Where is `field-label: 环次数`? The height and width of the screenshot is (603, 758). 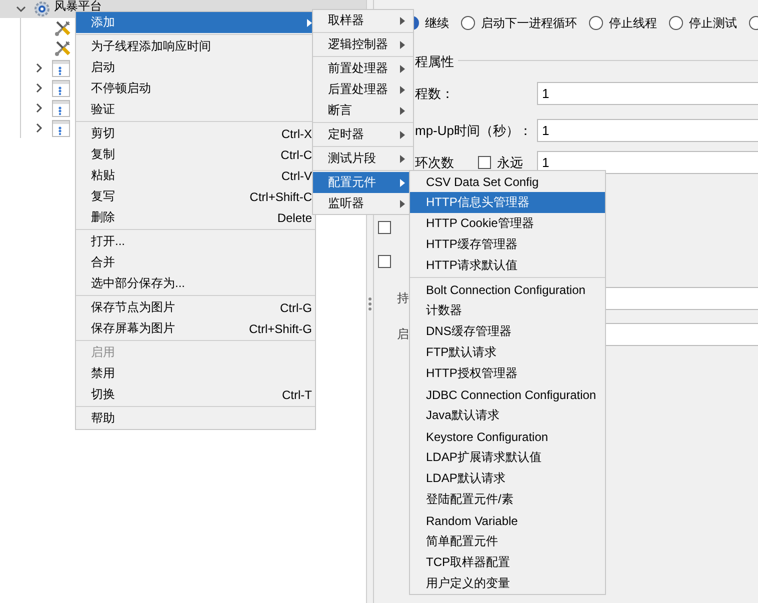
field-label: 环次数 is located at coordinates (434, 163).